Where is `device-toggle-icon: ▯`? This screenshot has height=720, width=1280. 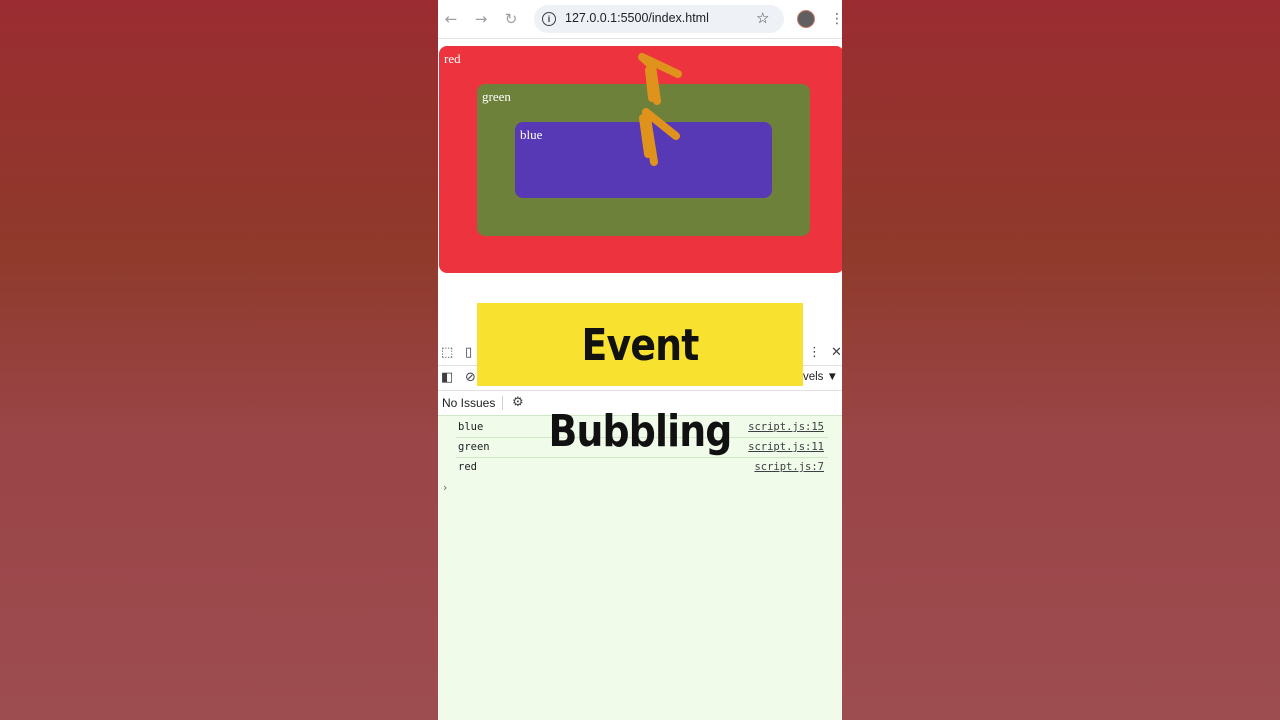
device-toggle-icon: ▯ is located at coordinates (468, 353).